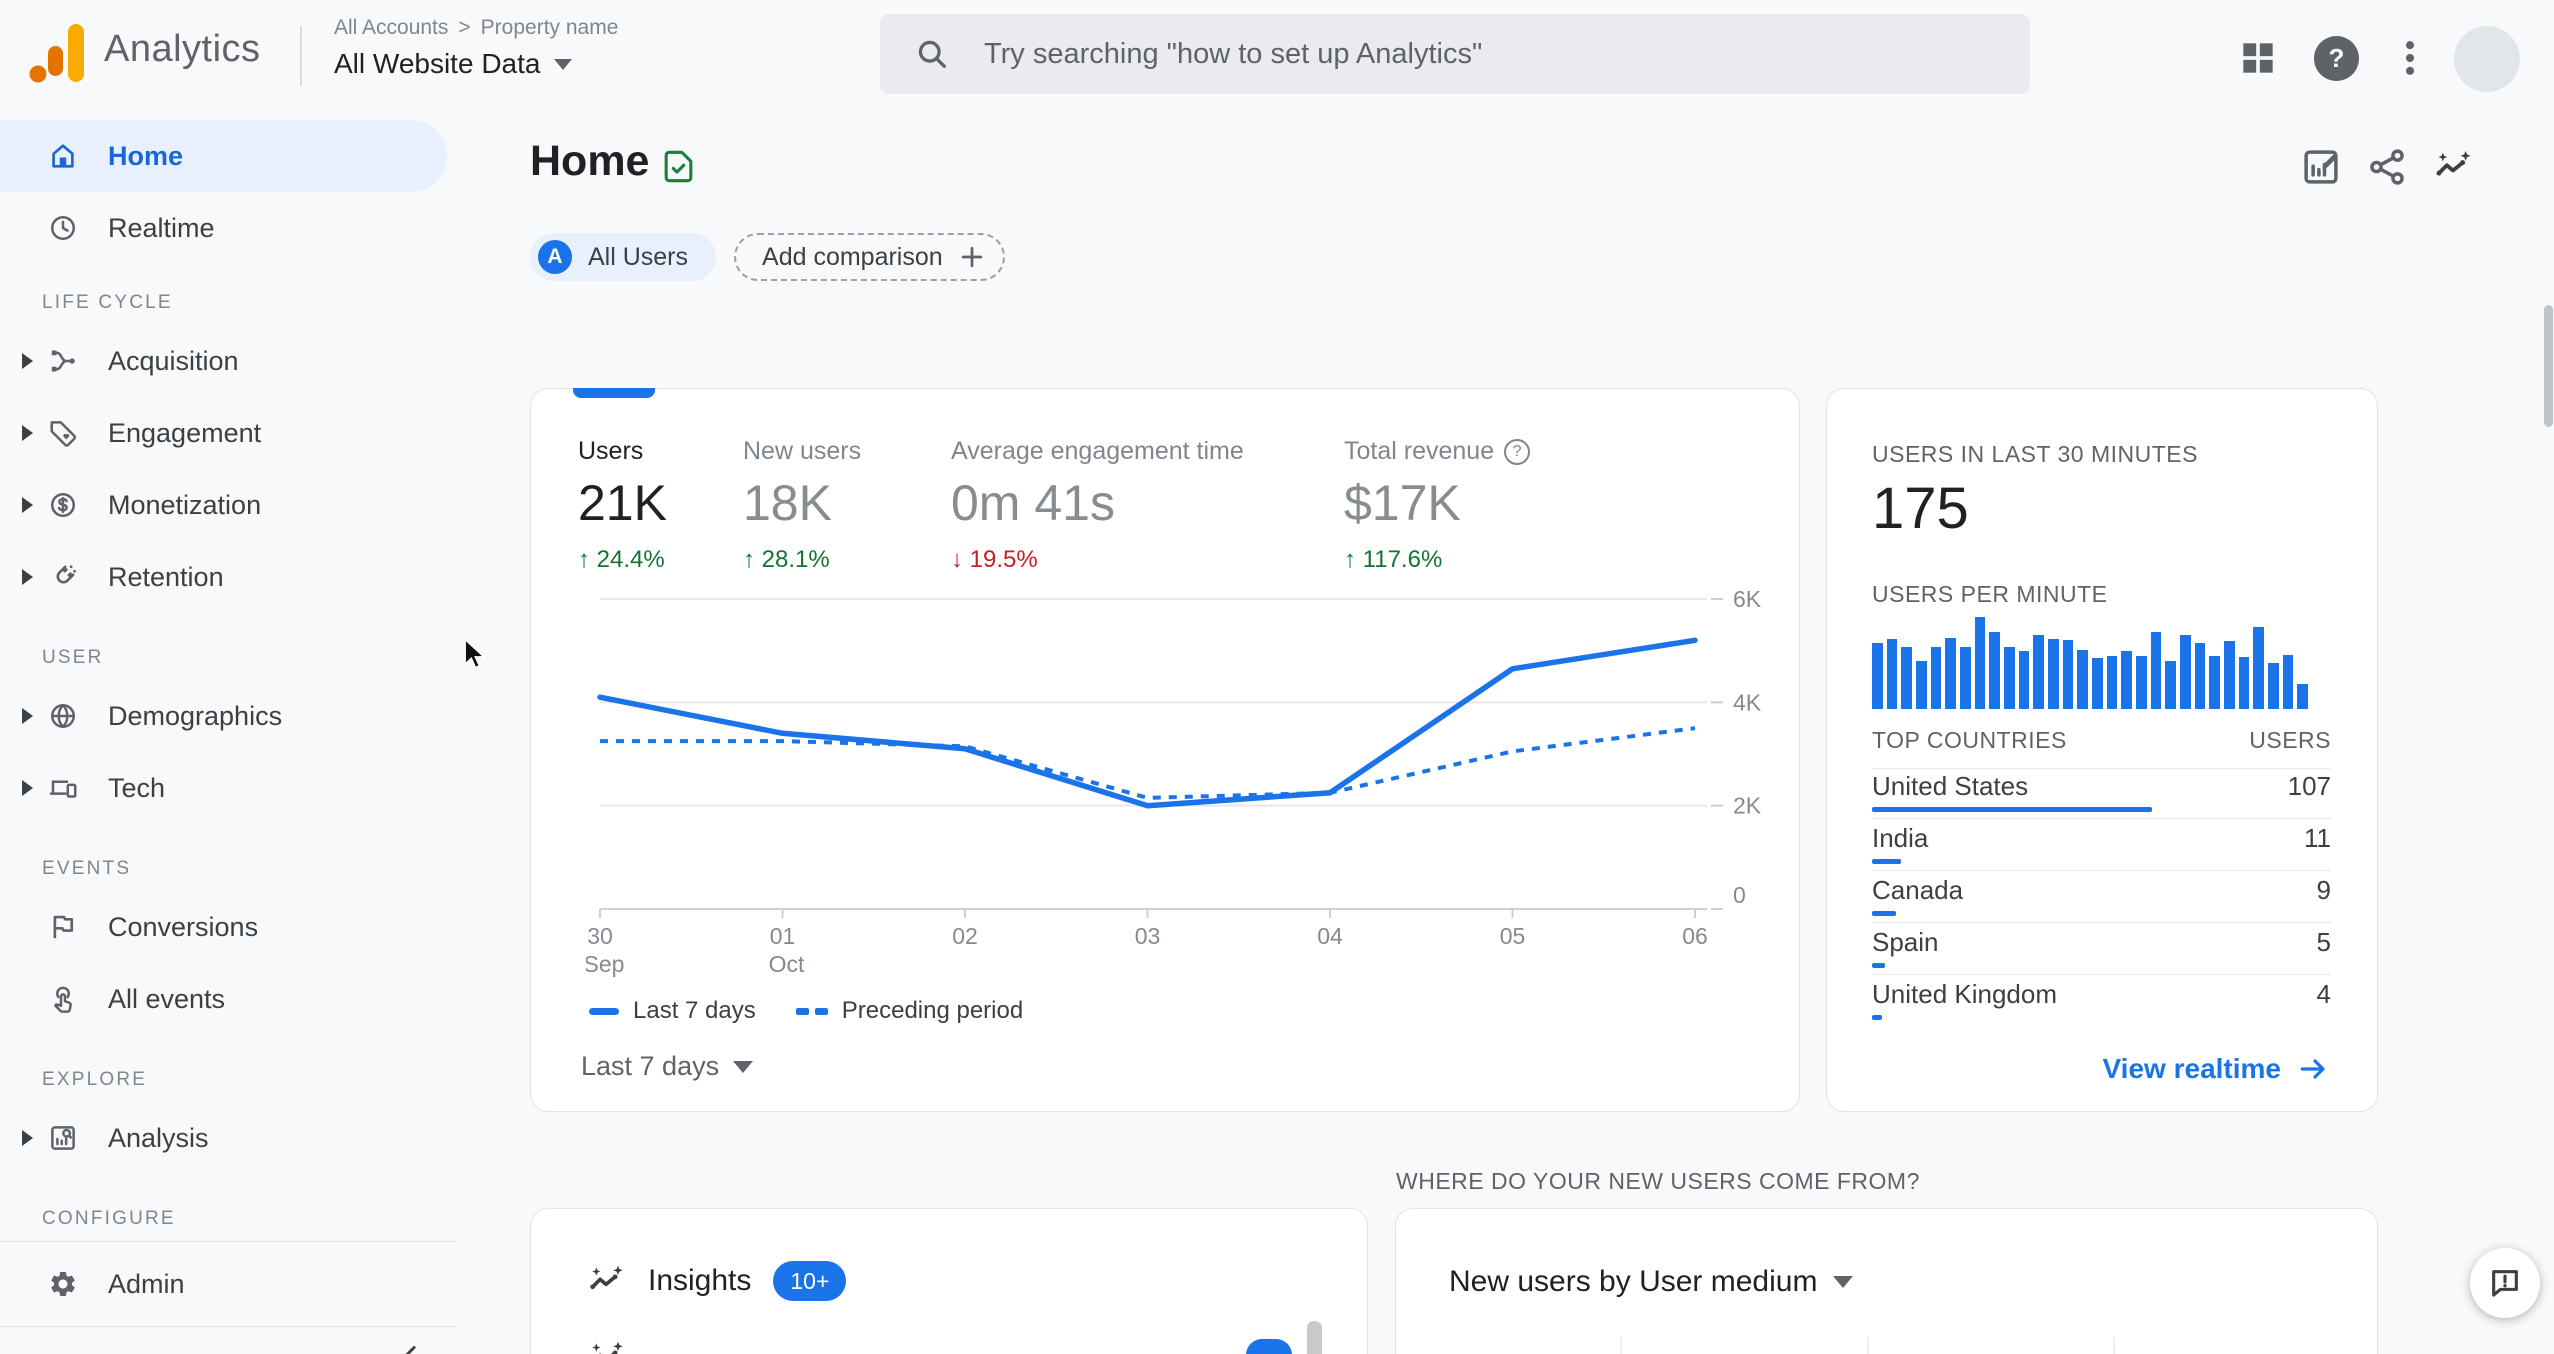  Describe the element at coordinates (109, 1218) in the screenshot. I see `sidebar-section-configure: CONFIGURE` at that location.